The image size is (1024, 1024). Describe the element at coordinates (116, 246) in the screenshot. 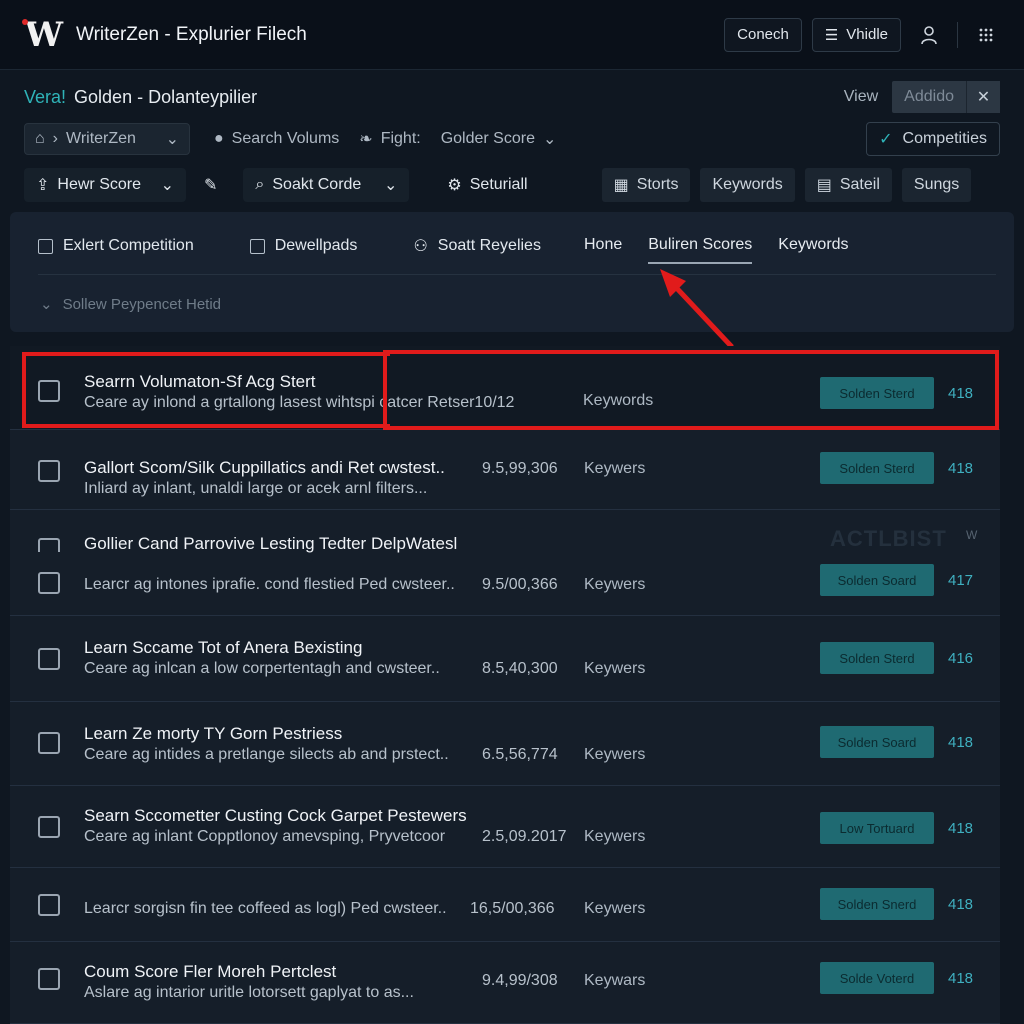

I see `option-exlert-competition: Exlert Competition` at that location.